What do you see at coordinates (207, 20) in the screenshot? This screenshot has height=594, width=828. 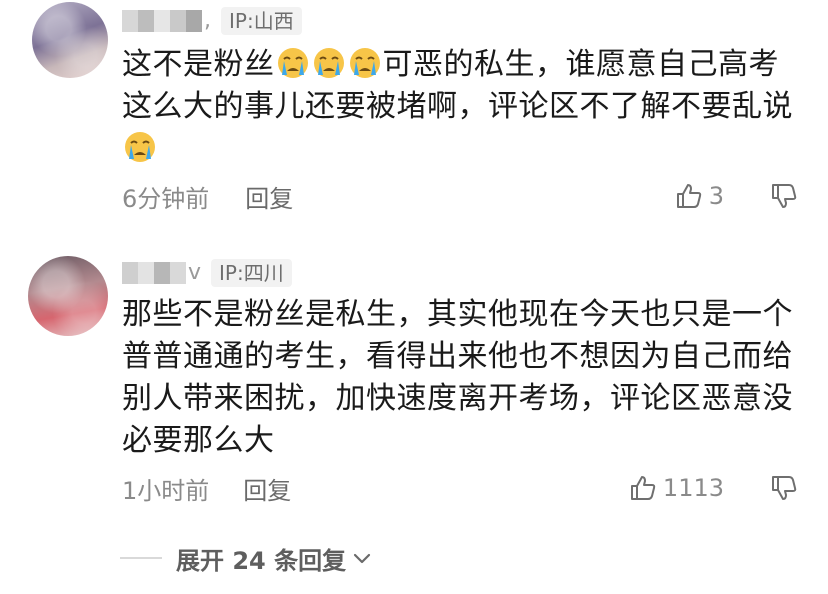 I see `username-tail: ,` at bounding box center [207, 20].